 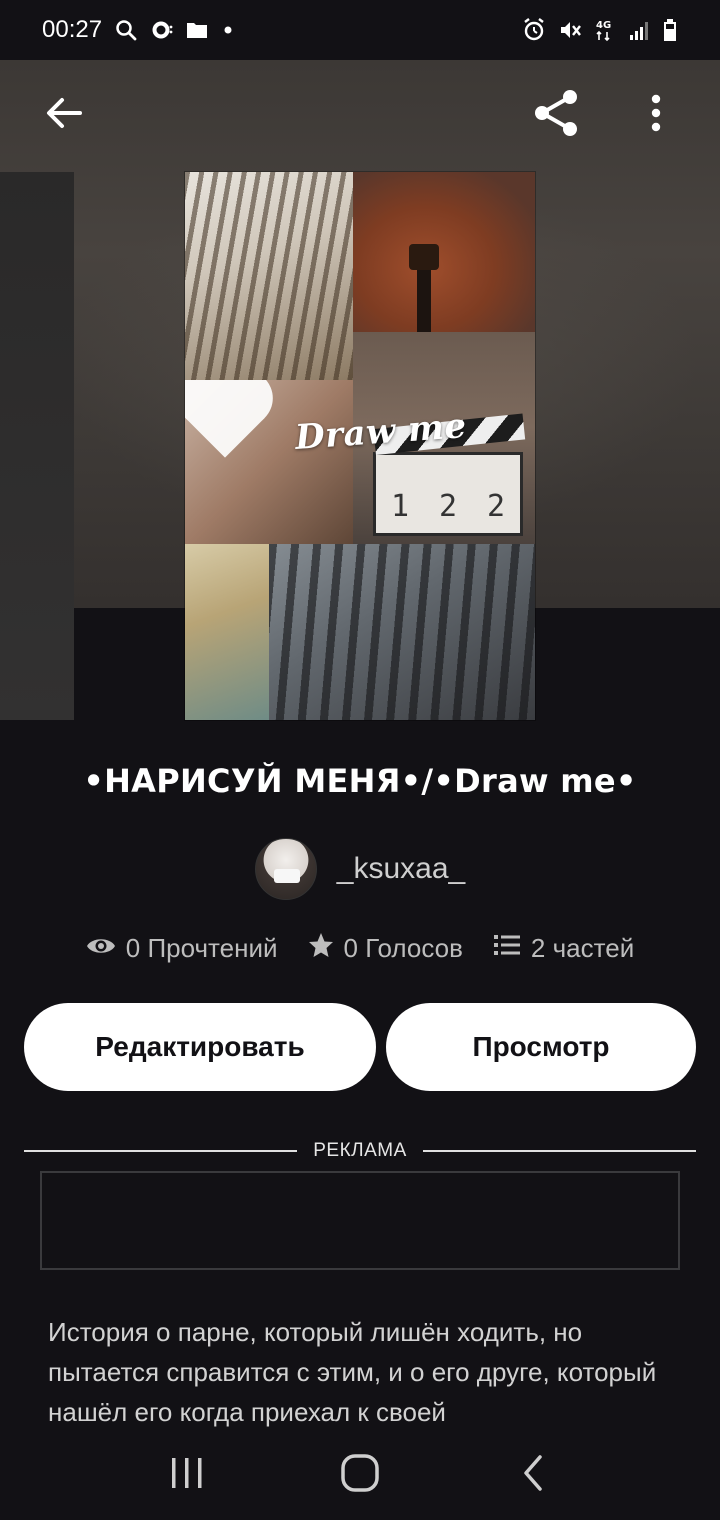 I want to click on signal-icon, so click(x=639, y=30).